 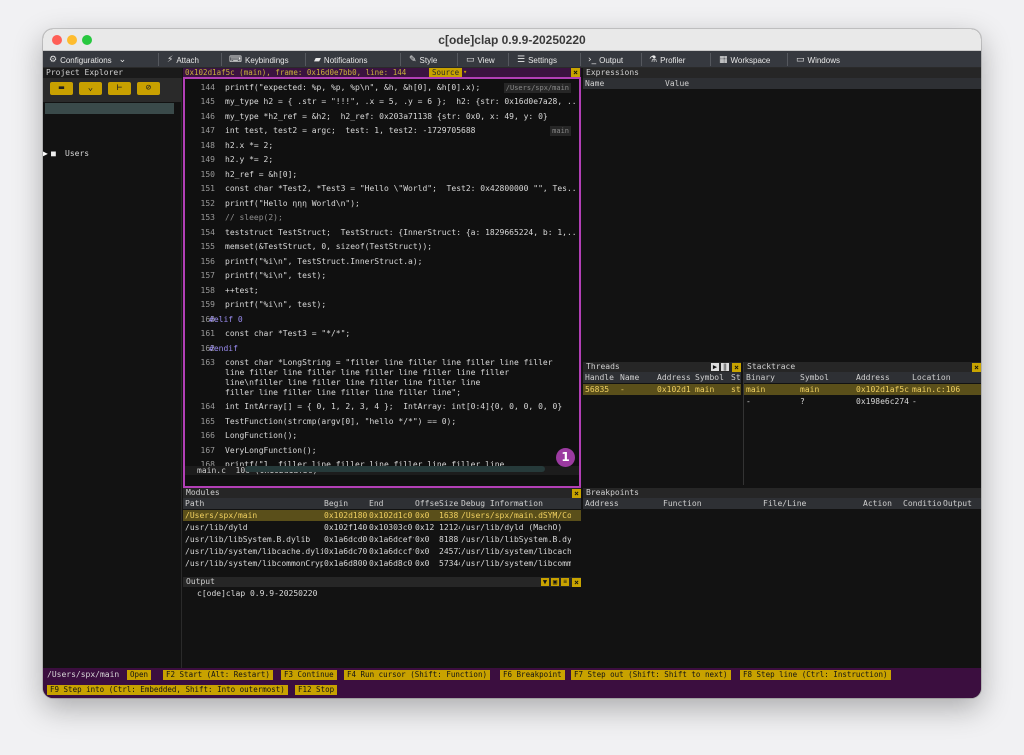 What do you see at coordinates (119, 88) in the screenshot?
I see `tree-button: ⊢` at bounding box center [119, 88].